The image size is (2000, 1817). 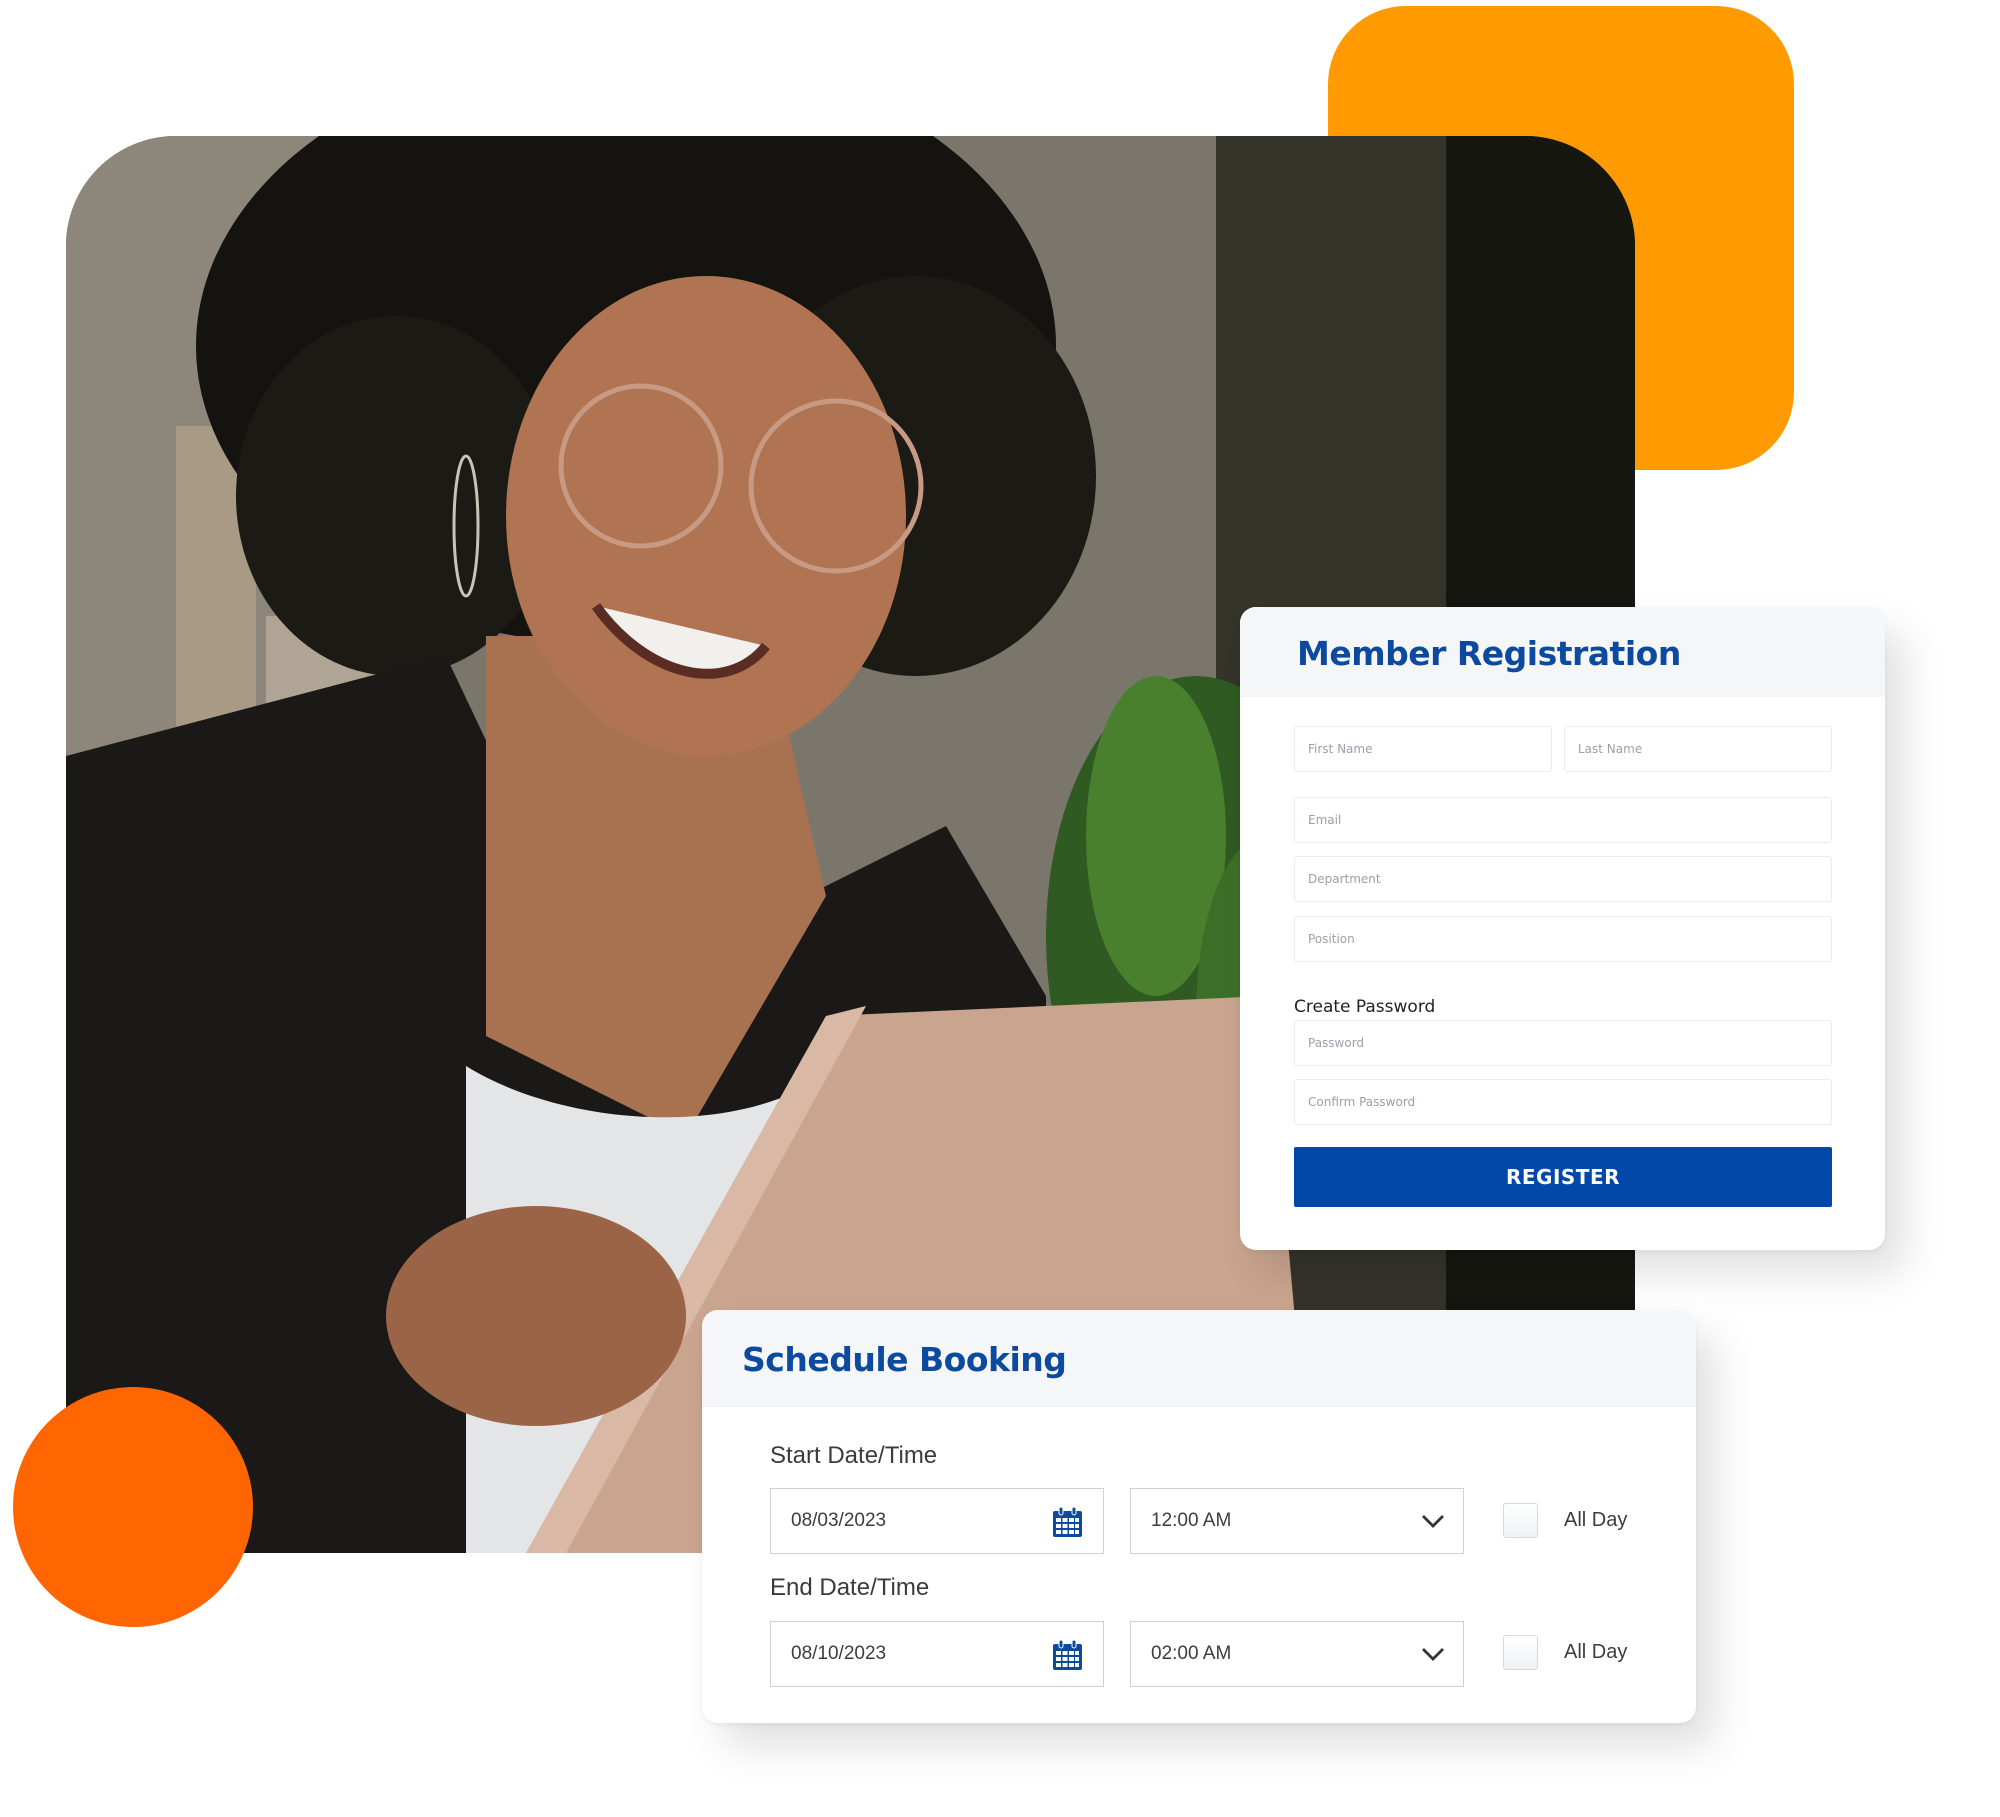 I want to click on decorative-orange-circle, so click(x=133, y=1507).